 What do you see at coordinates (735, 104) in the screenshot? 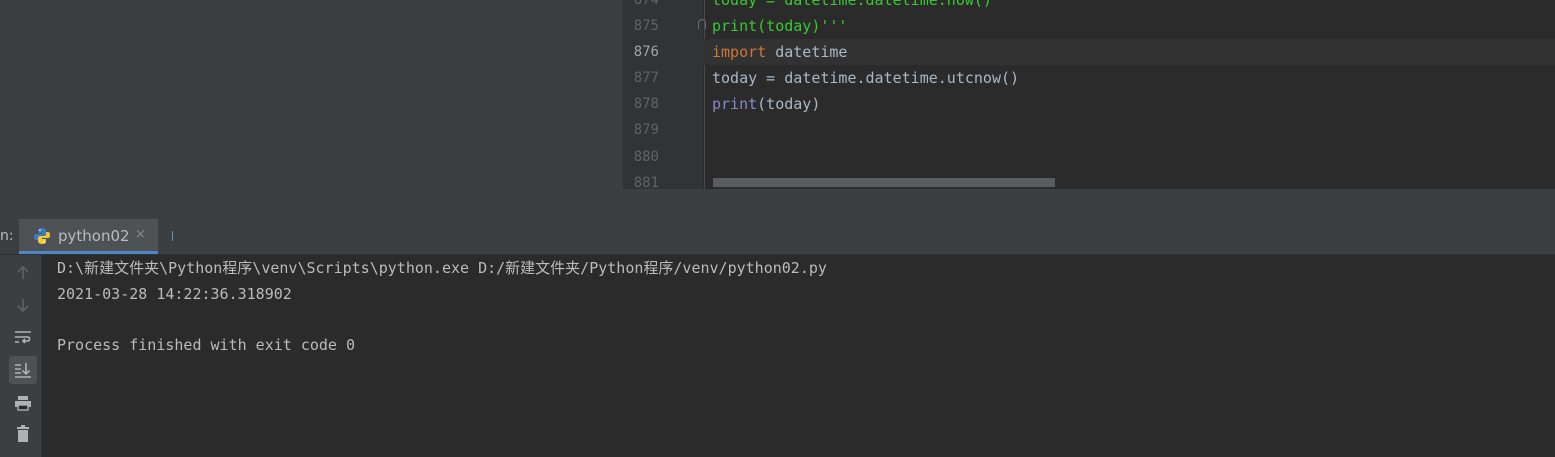
I see `builtin-token: print` at bounding box center [735, 104].